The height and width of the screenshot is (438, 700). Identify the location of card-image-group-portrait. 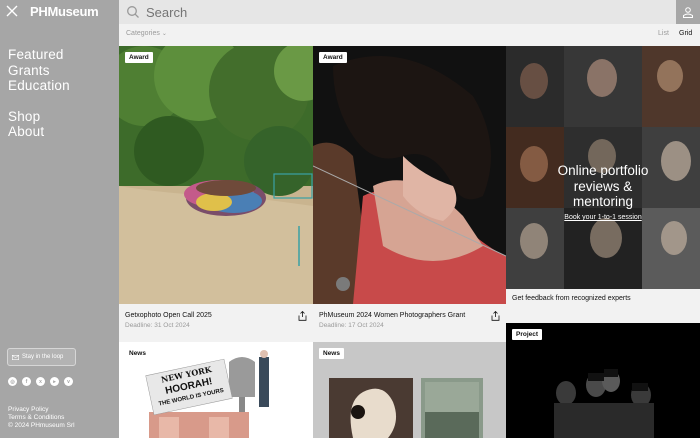
(603, 380).